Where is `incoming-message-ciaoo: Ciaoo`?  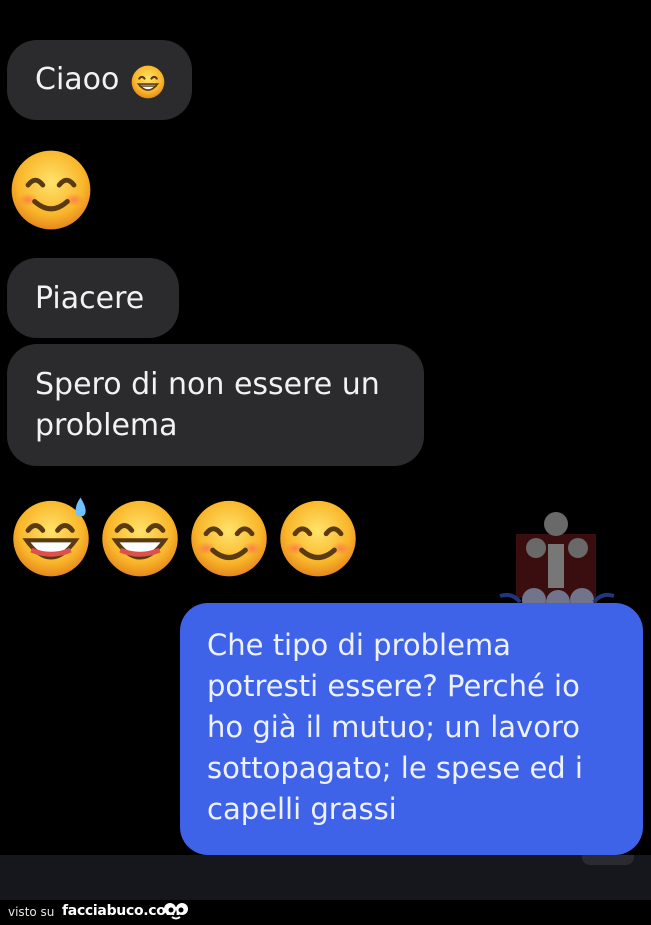
incoming-message-ciaoo: Ciaoo is located at coordinates (99, 80).